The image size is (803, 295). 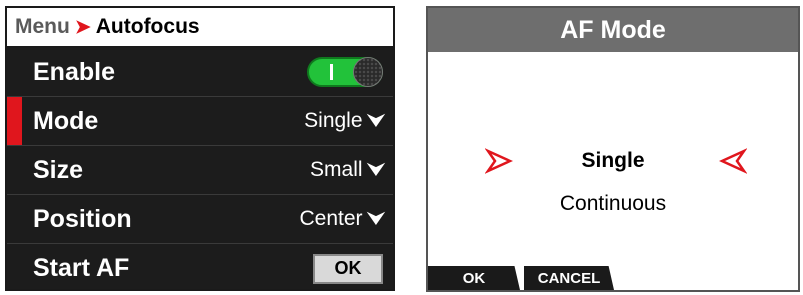 I want to click on selection-arrow-right-icon, so click(x=733, y=161).